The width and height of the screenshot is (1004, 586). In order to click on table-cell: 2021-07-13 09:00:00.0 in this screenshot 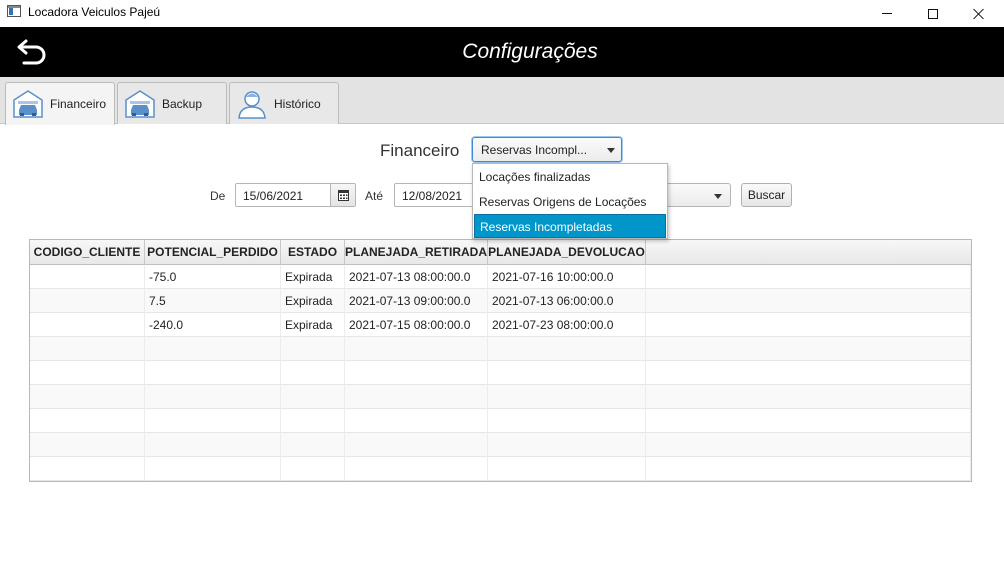, I will do `click(416, 301)`.